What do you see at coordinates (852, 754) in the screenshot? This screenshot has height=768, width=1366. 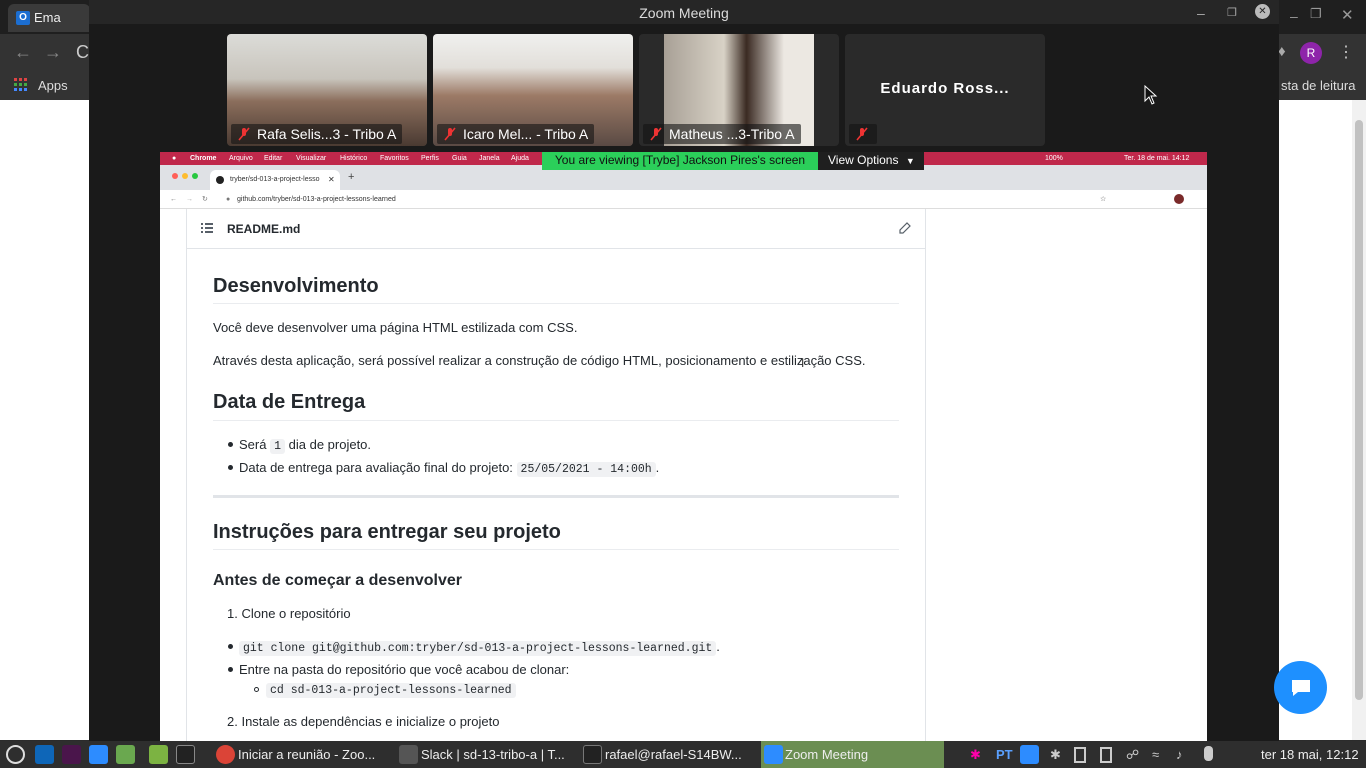 I see `taskbar-item-zoom-meeting: Zoom Meeting` at bounding box center [852, 754].